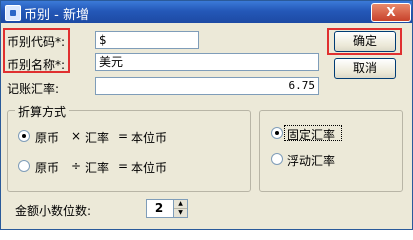 The image size is (413, 240). Describe the element at coordinates (391, 12) in the screenshot. I see `close-button: X` at that location.